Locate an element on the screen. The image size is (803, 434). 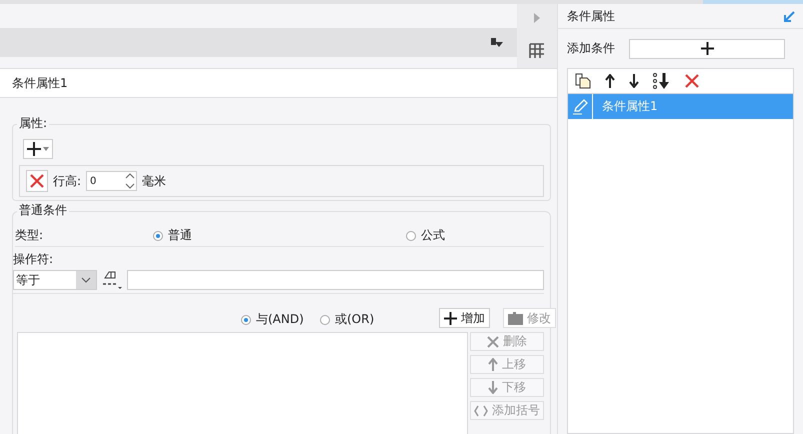
type-label: 类型: is located at coordinates (29, 235).